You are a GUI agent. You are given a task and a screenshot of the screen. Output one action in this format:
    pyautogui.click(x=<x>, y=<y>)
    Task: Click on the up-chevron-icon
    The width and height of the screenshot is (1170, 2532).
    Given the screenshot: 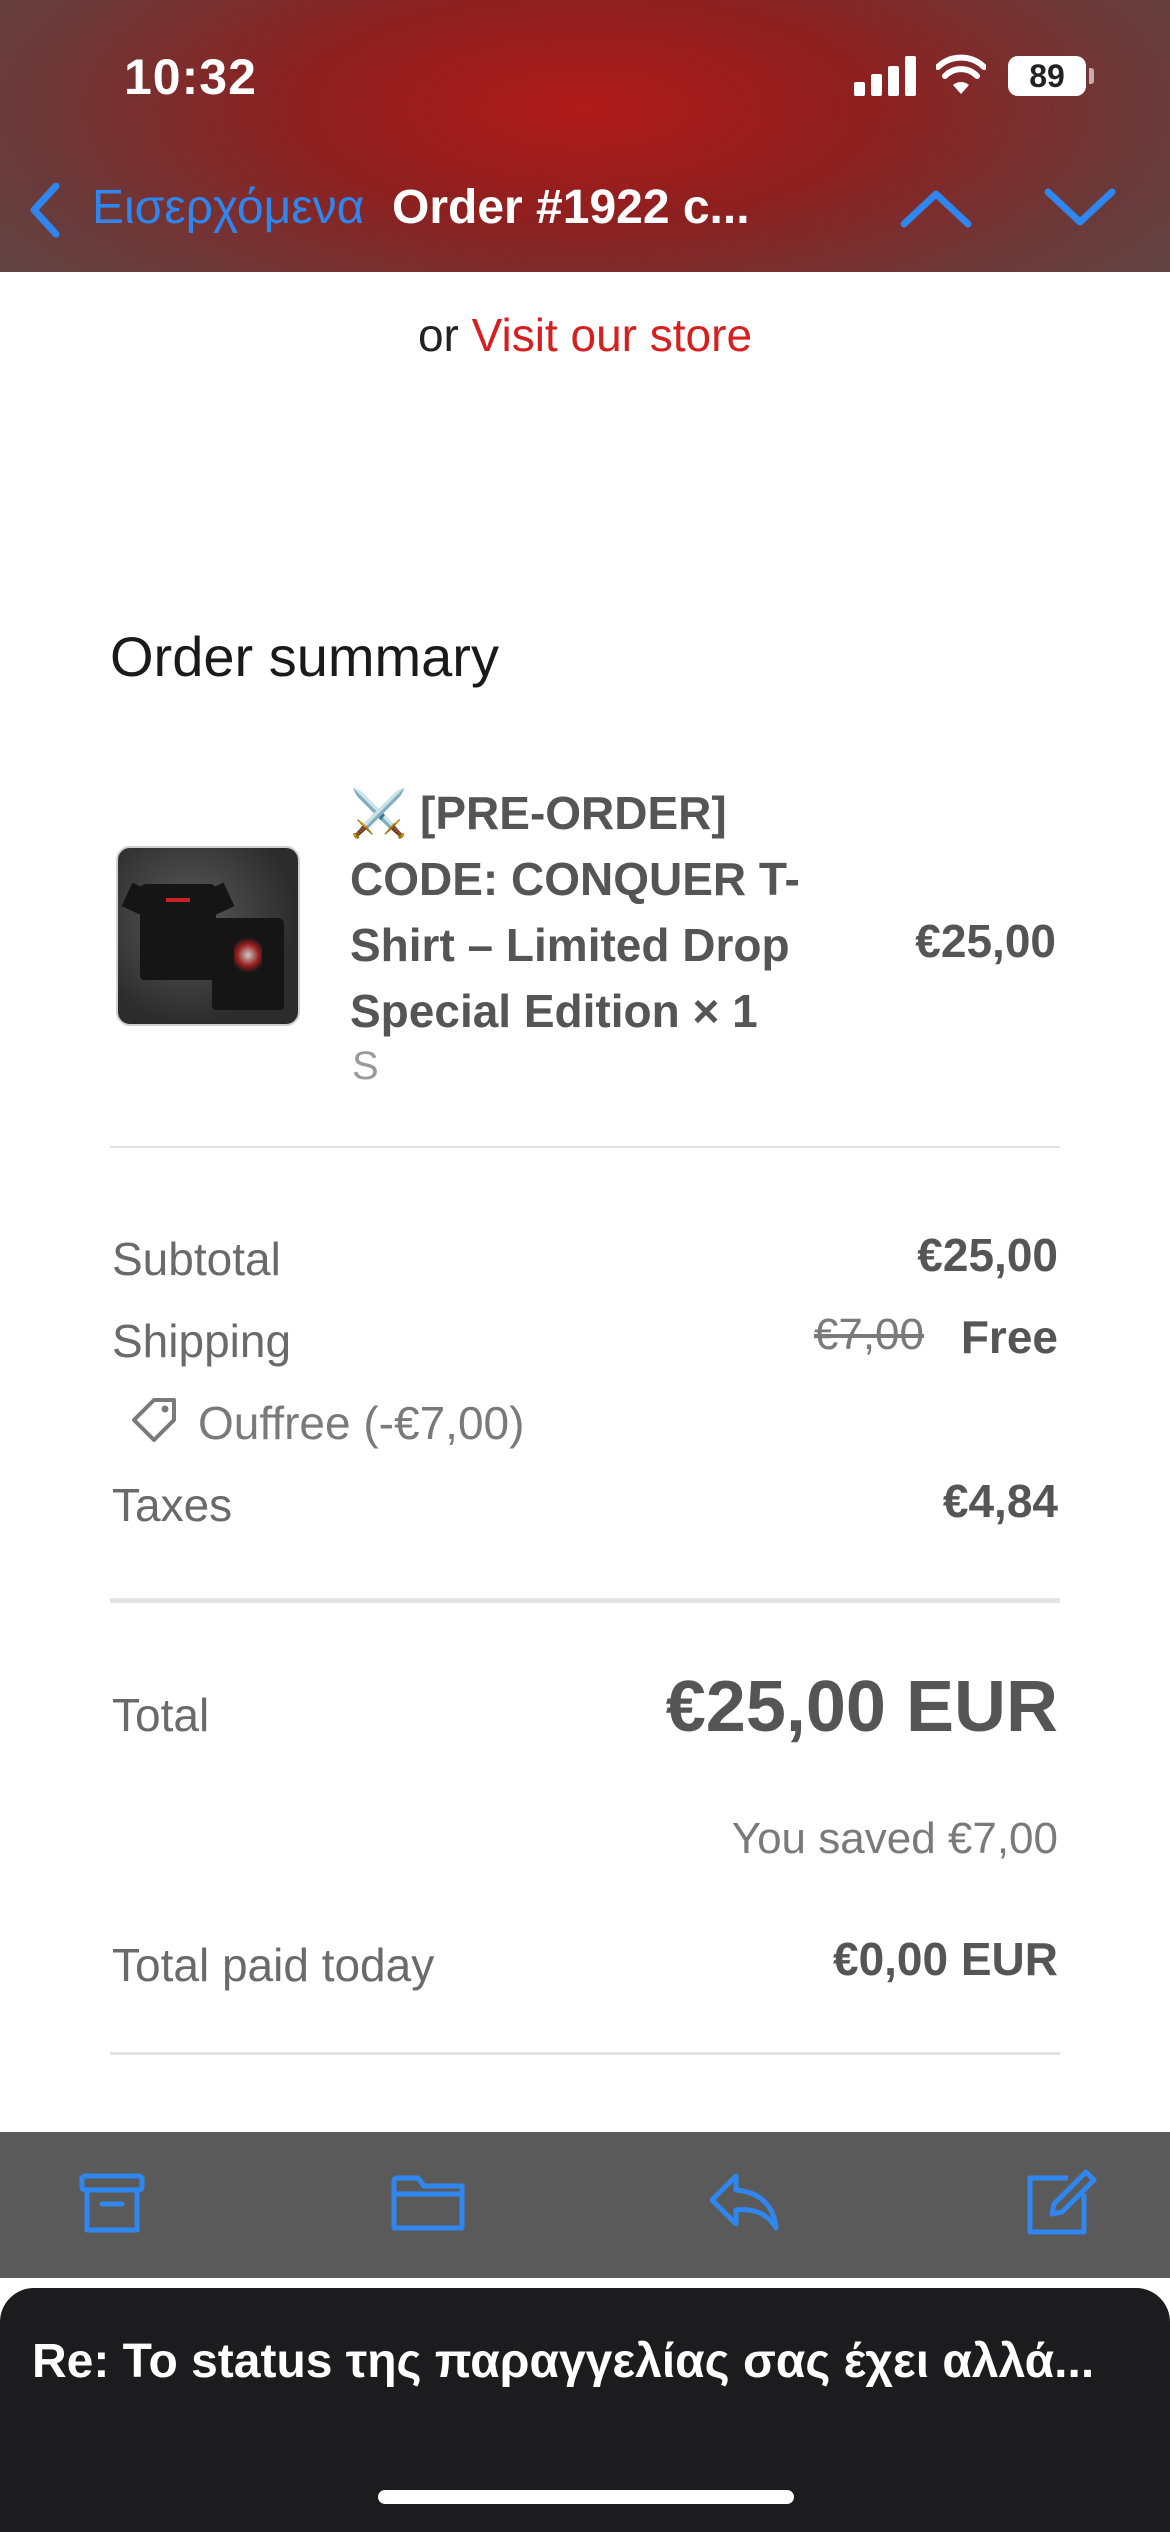 What is the action you would take?
    pyautogui.click(x=936, y=208)
    